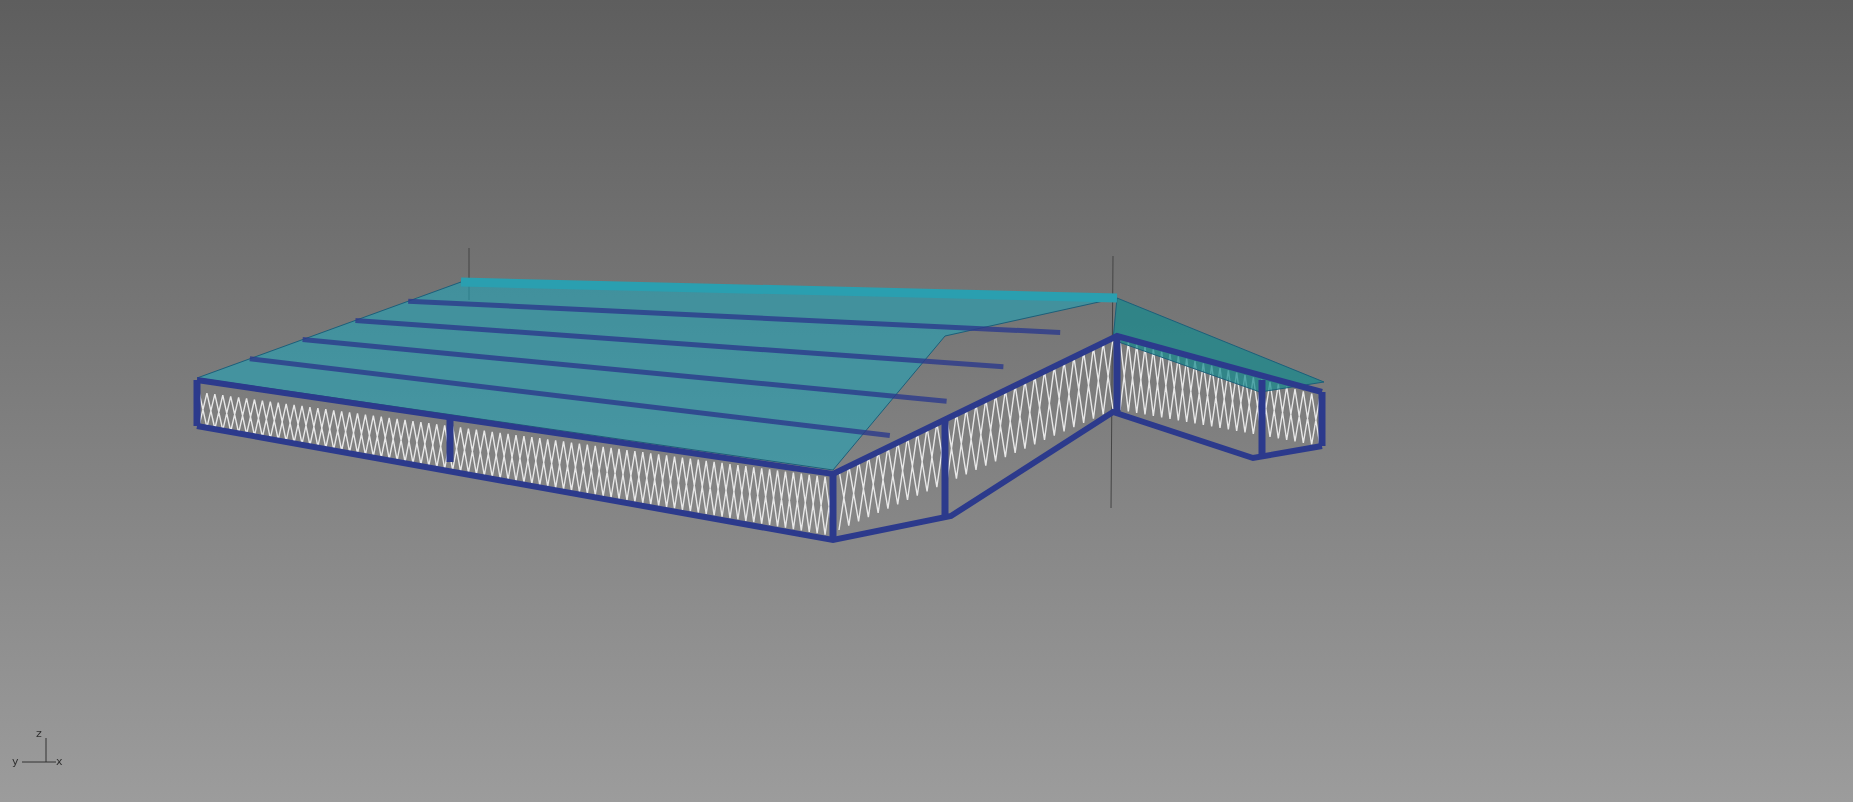  Describe the element at coordinates (59, 761) in the screenshot. I see `axis-label: x` at that location.